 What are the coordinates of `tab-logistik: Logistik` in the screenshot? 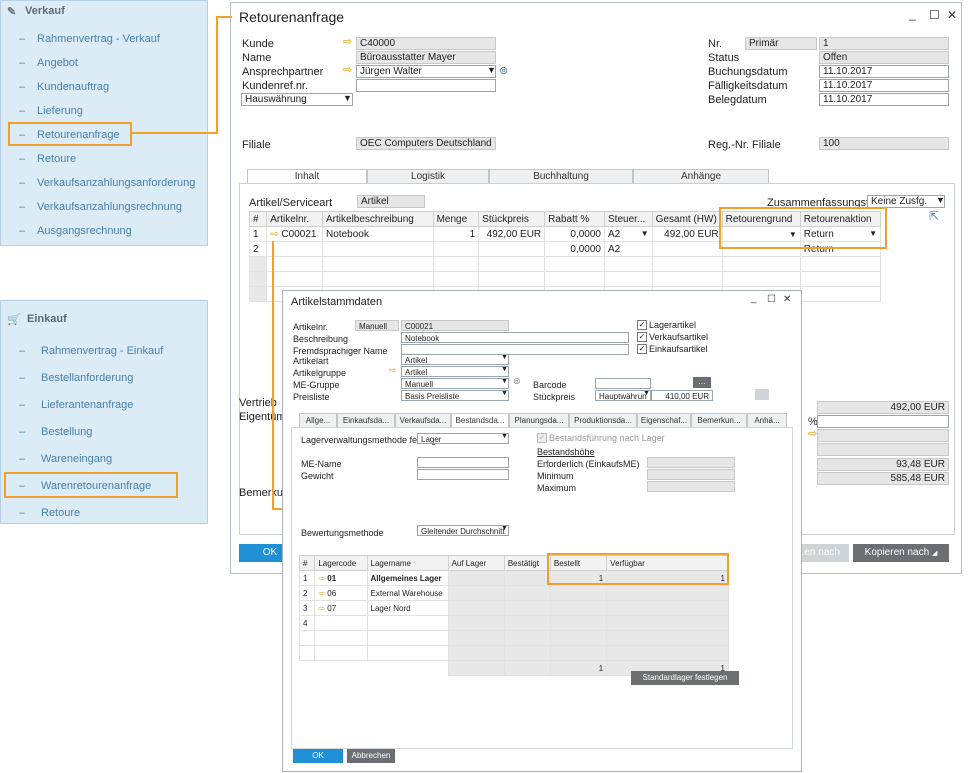 It's located at (428, 176).